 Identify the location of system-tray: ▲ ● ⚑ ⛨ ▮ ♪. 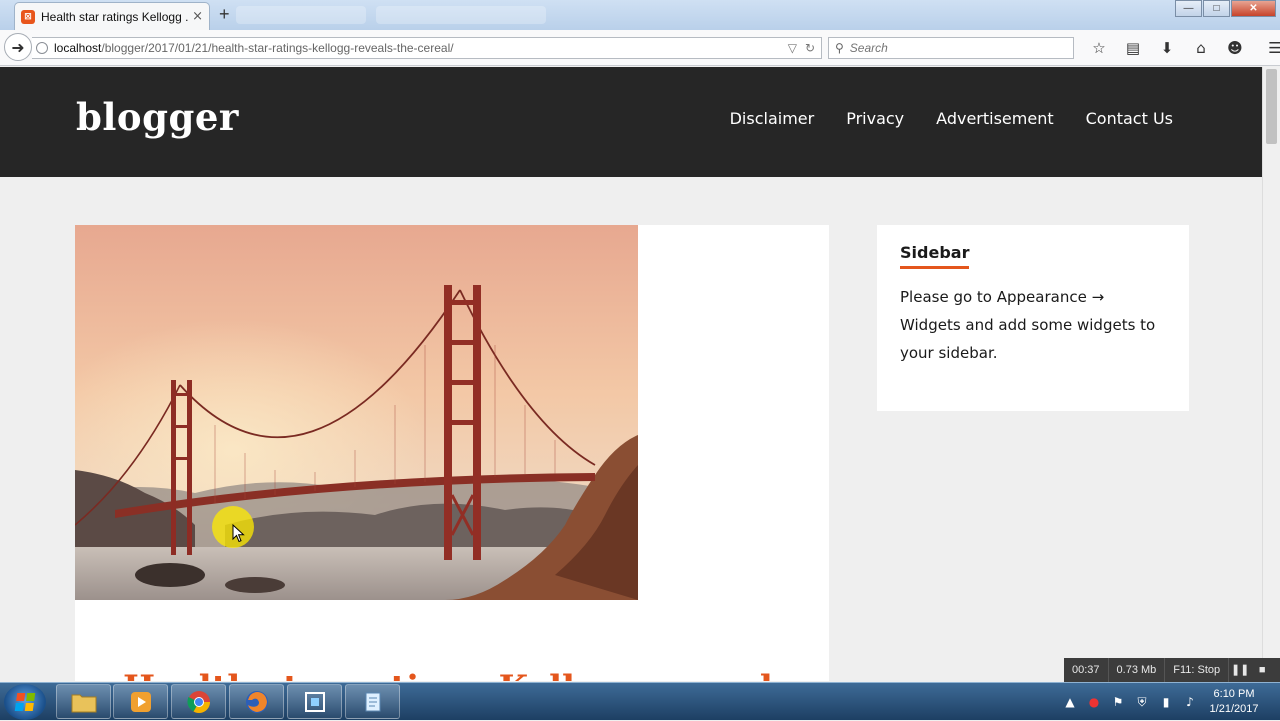
(1130, 702).